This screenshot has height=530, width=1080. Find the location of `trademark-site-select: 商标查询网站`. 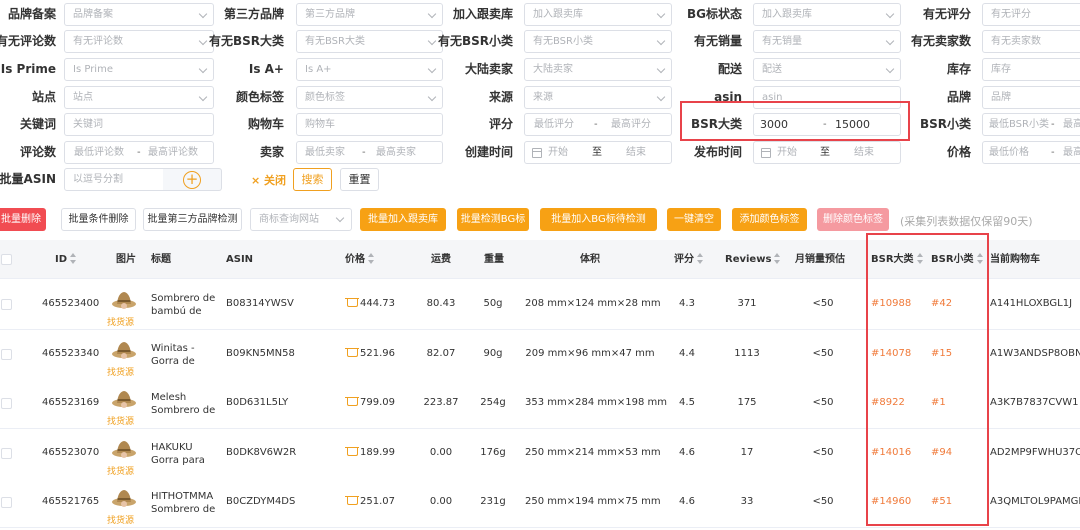

trademark-site-select: 商标查询网站 is located at coordinates (301, 219).